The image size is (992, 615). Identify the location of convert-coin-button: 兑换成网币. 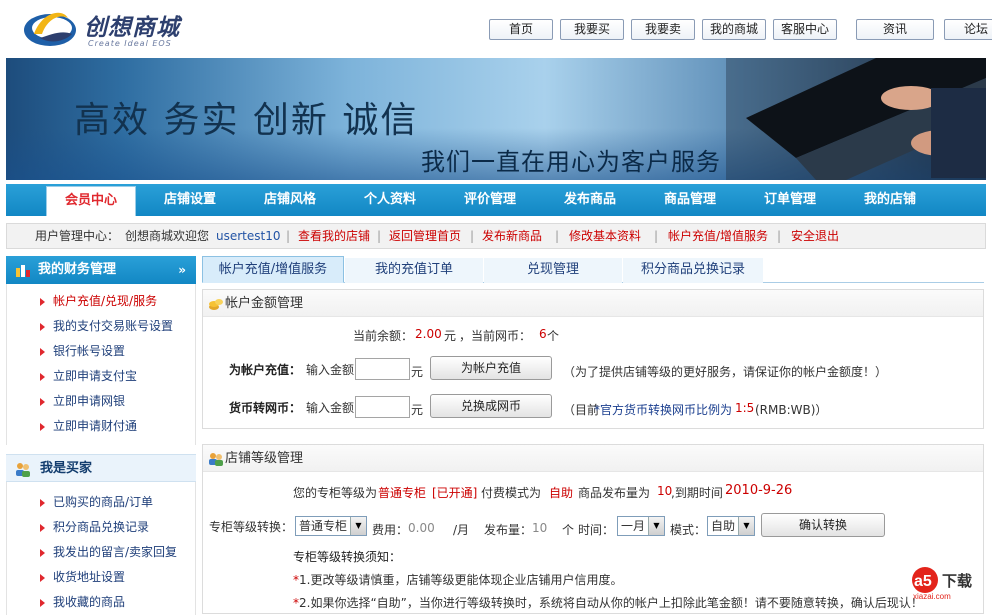
(491, 406).